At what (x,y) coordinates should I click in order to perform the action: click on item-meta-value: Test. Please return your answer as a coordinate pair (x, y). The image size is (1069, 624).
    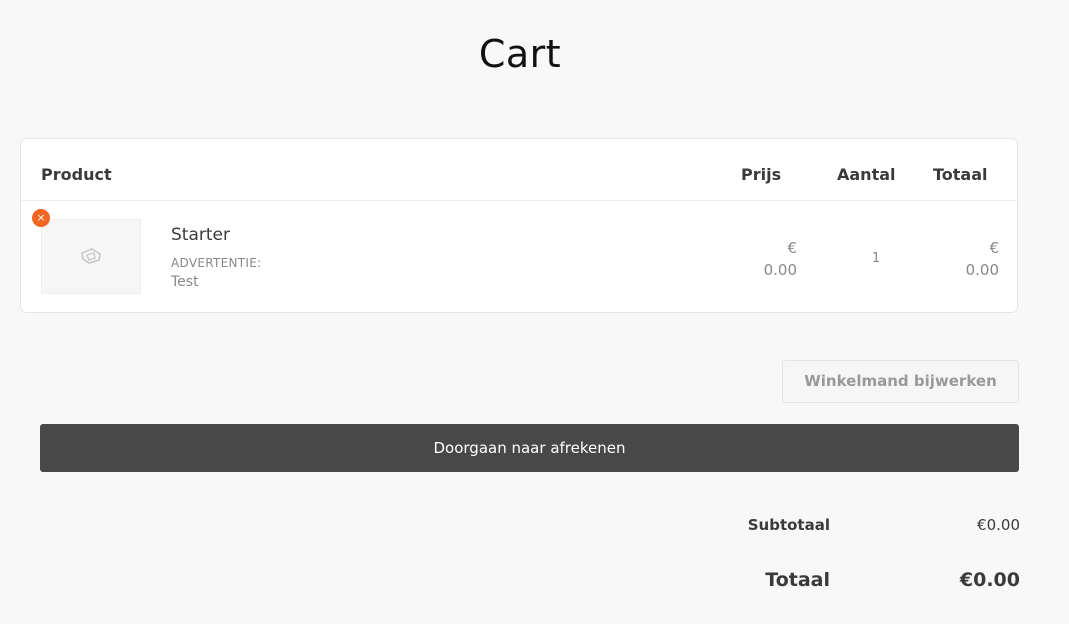
    Looking at the image, I should click on (185, 282).